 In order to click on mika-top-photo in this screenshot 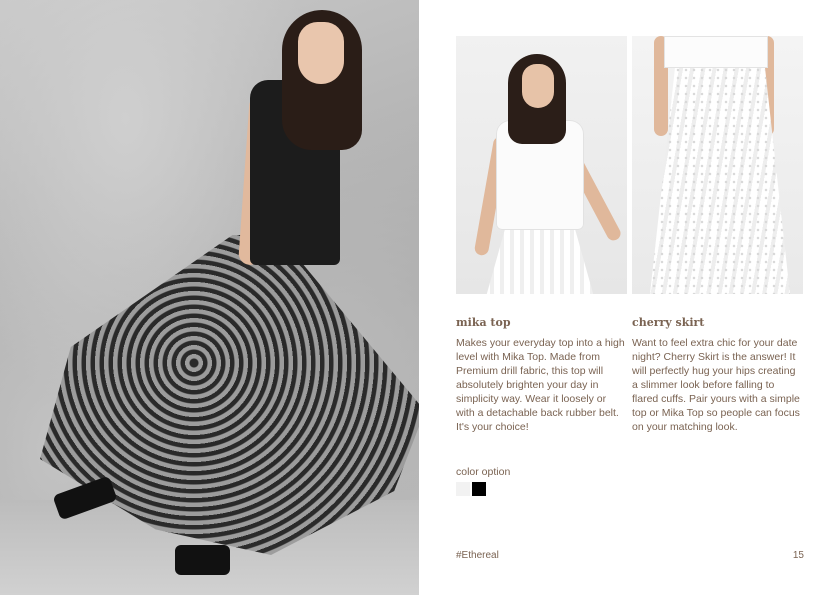, I will do `click(541, 165)`.